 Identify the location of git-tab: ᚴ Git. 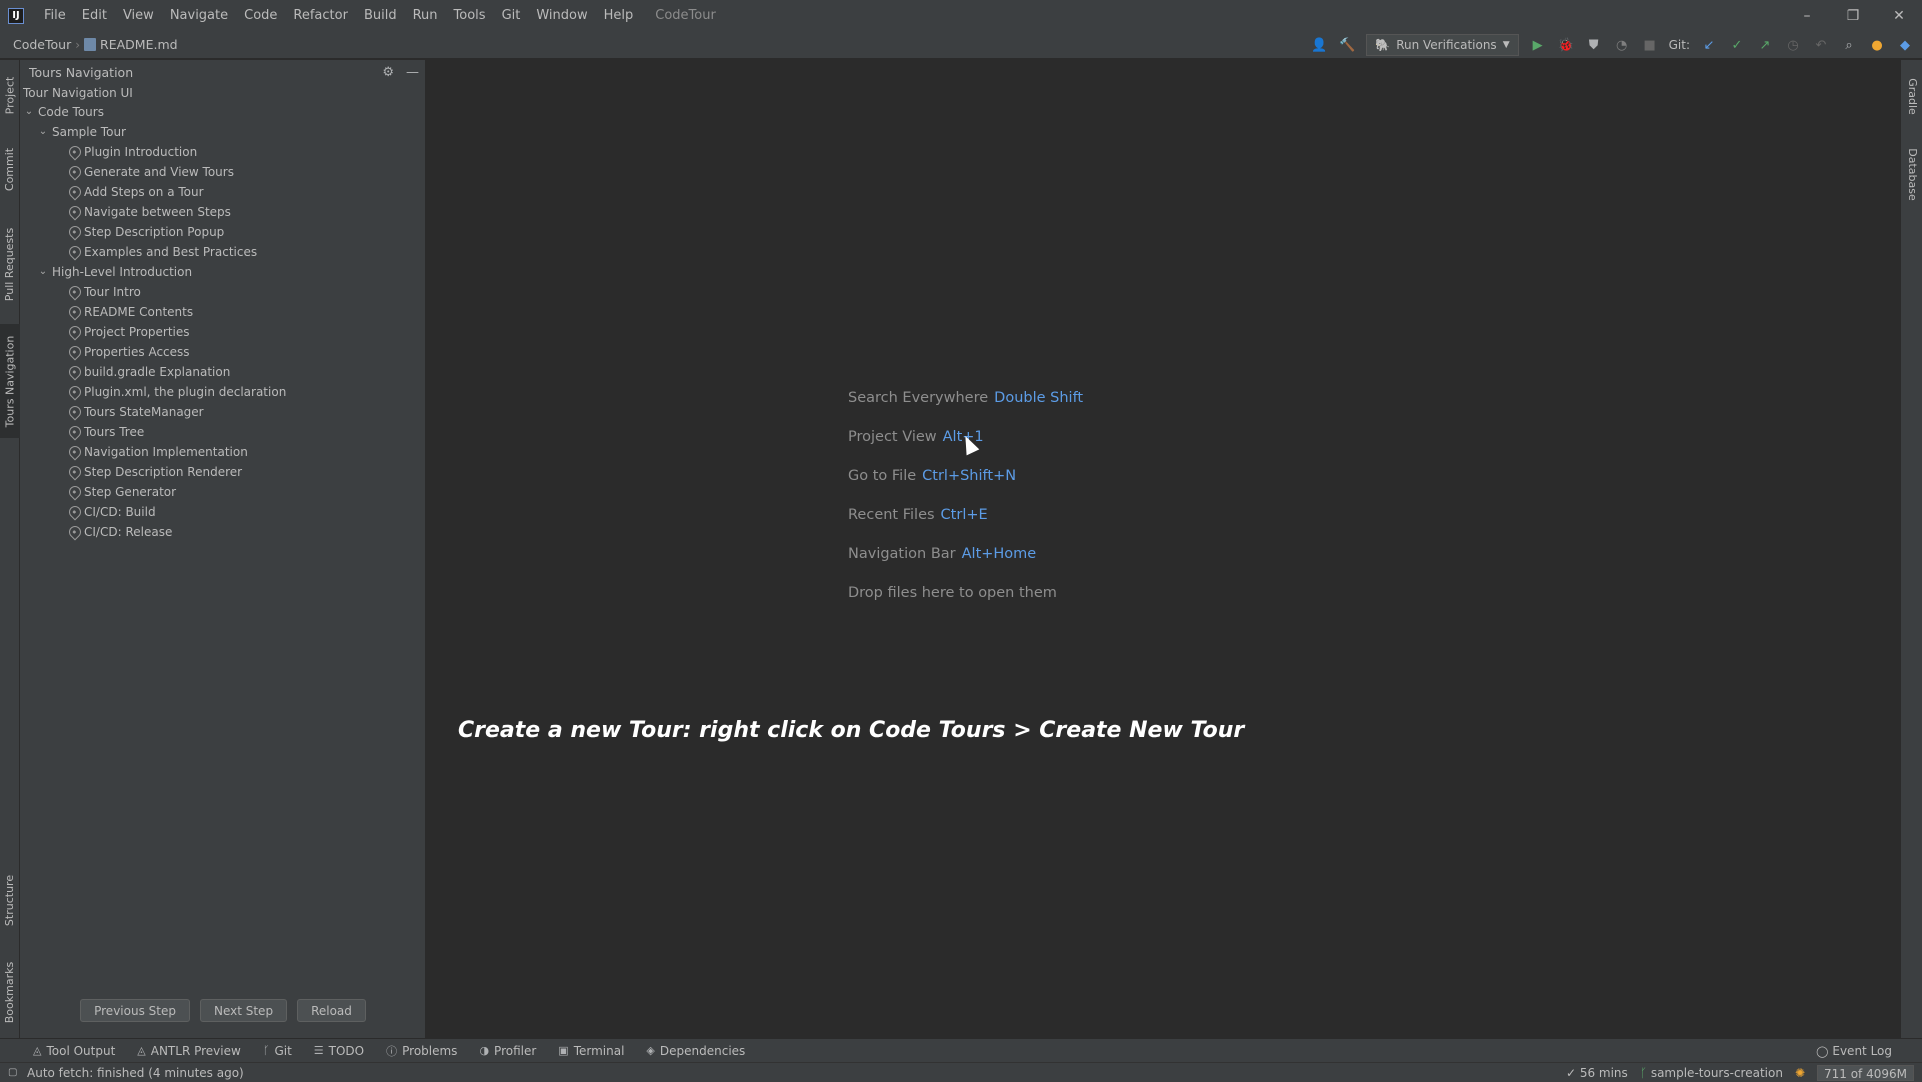
(277, 1051).